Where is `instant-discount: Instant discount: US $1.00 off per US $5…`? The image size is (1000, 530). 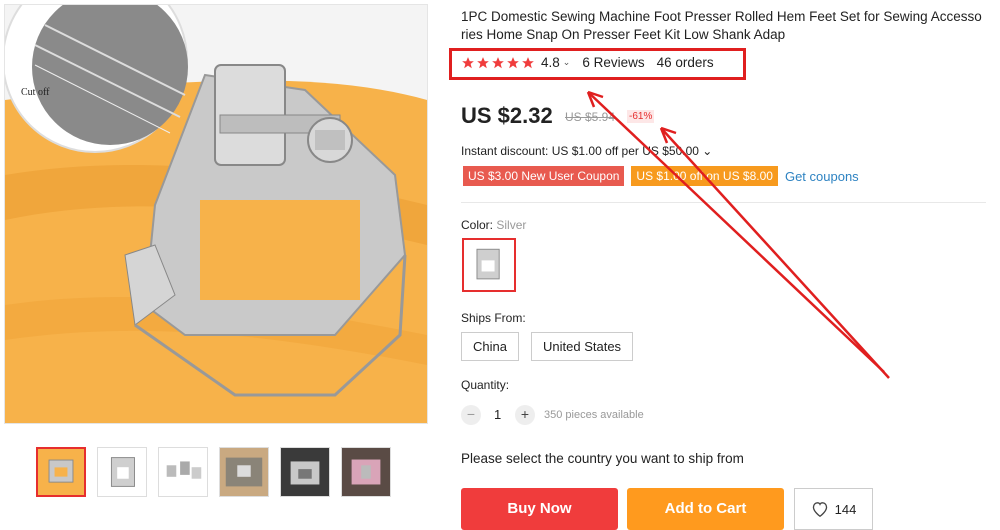 instant-discount: Instant discount: US $1.00 off per US $5… is located at coordinates (586, 151).